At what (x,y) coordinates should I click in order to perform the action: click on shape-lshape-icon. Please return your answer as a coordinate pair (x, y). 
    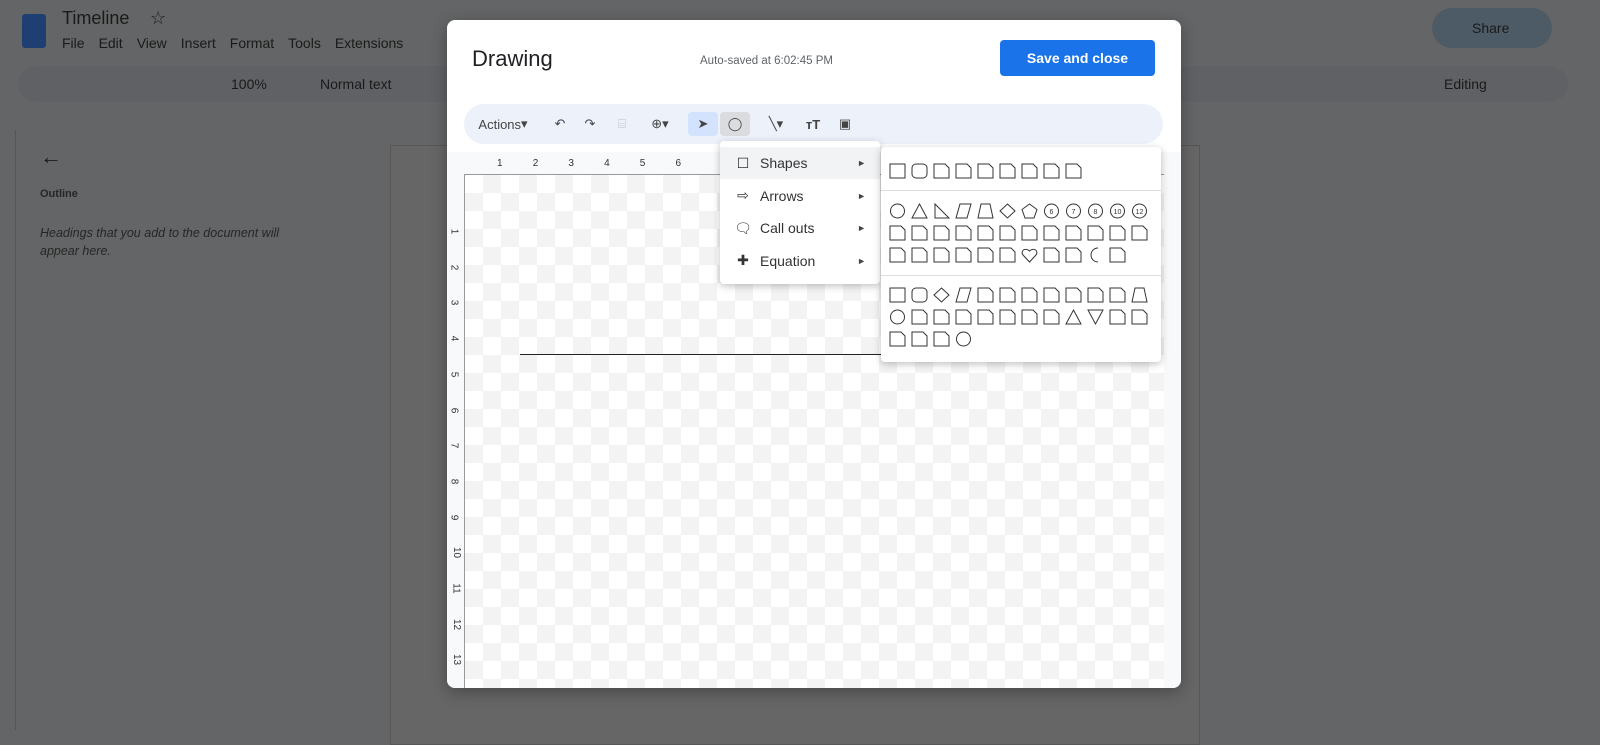
    Looking at the image, I should click on (1030, 233).